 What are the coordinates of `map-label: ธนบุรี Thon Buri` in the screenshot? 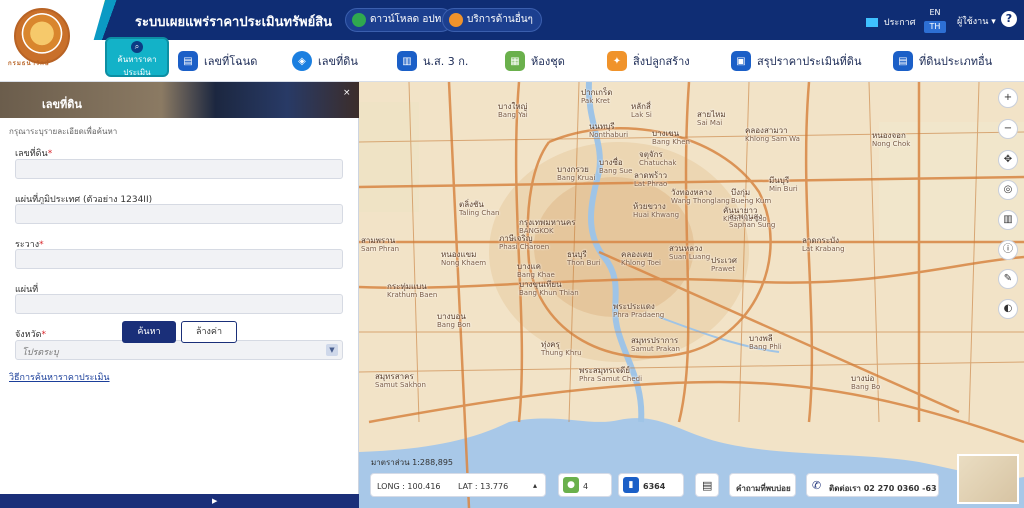 It's located at (584, 258).